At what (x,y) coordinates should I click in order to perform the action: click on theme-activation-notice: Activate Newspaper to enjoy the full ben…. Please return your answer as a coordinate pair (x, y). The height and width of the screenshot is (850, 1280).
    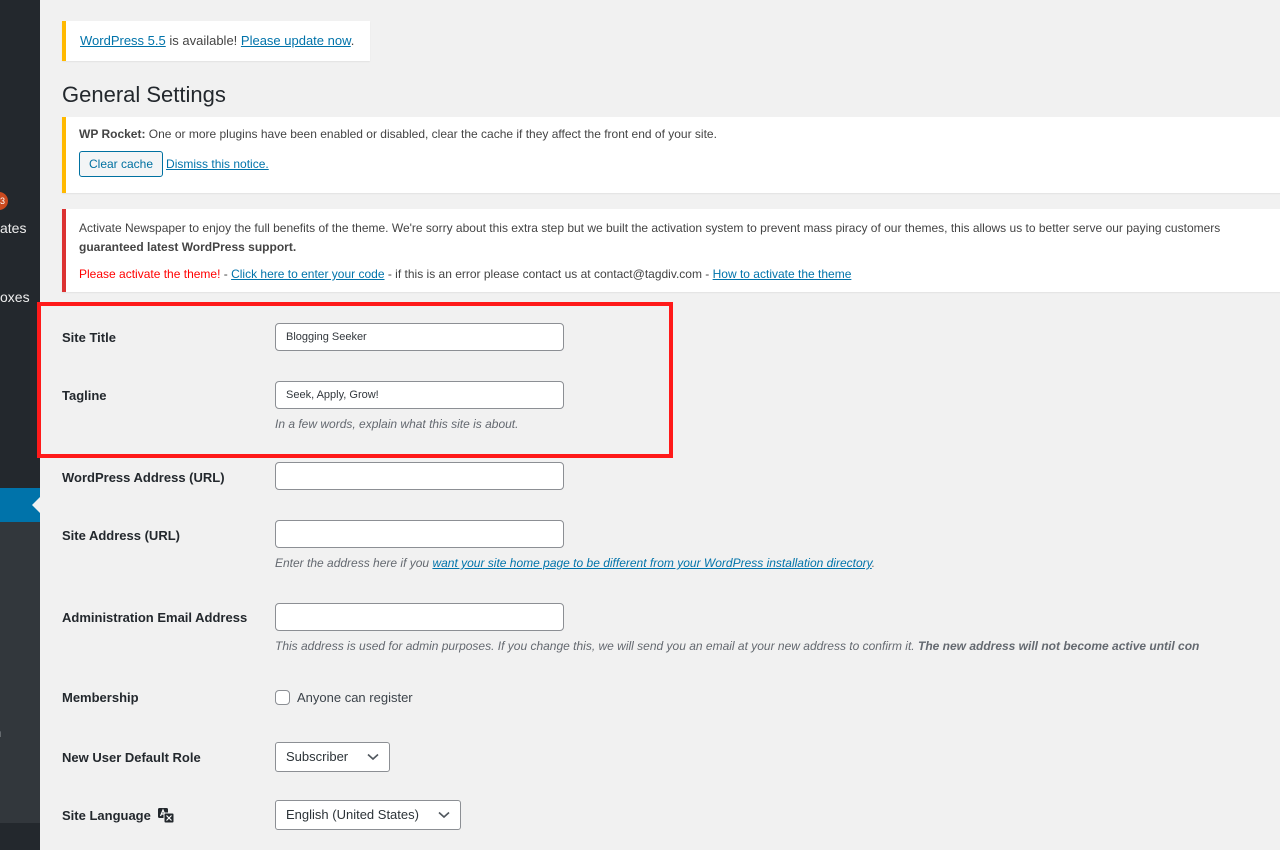
    Looking at the image, I should click on (671, 250).